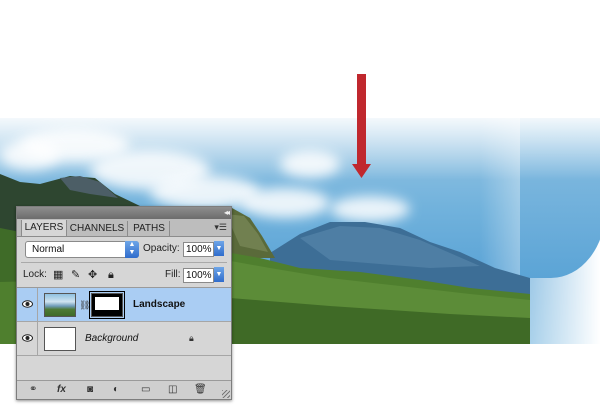 This screenshot has width=600, height=414. Describe the element at coordinates (173, 274) in the screenshot. I see `fill-label: Fill:` at that location.